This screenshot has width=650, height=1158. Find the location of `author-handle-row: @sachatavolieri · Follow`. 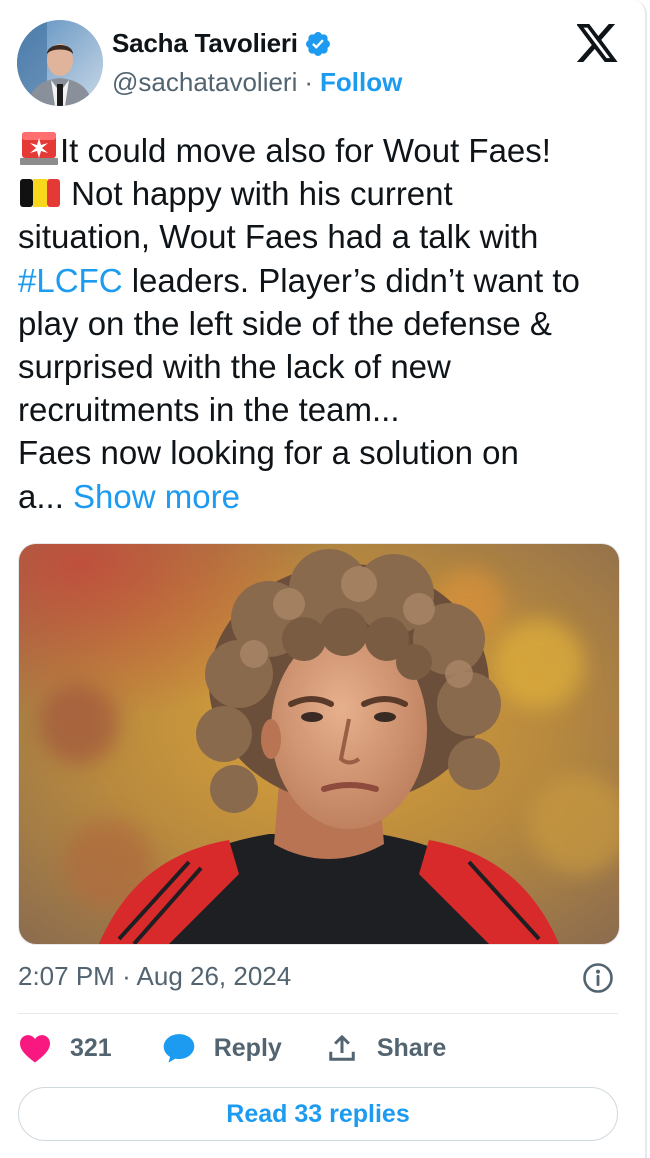

author-handle-row: @sachatavolieri · Follow is located at coordinates (257, 82).